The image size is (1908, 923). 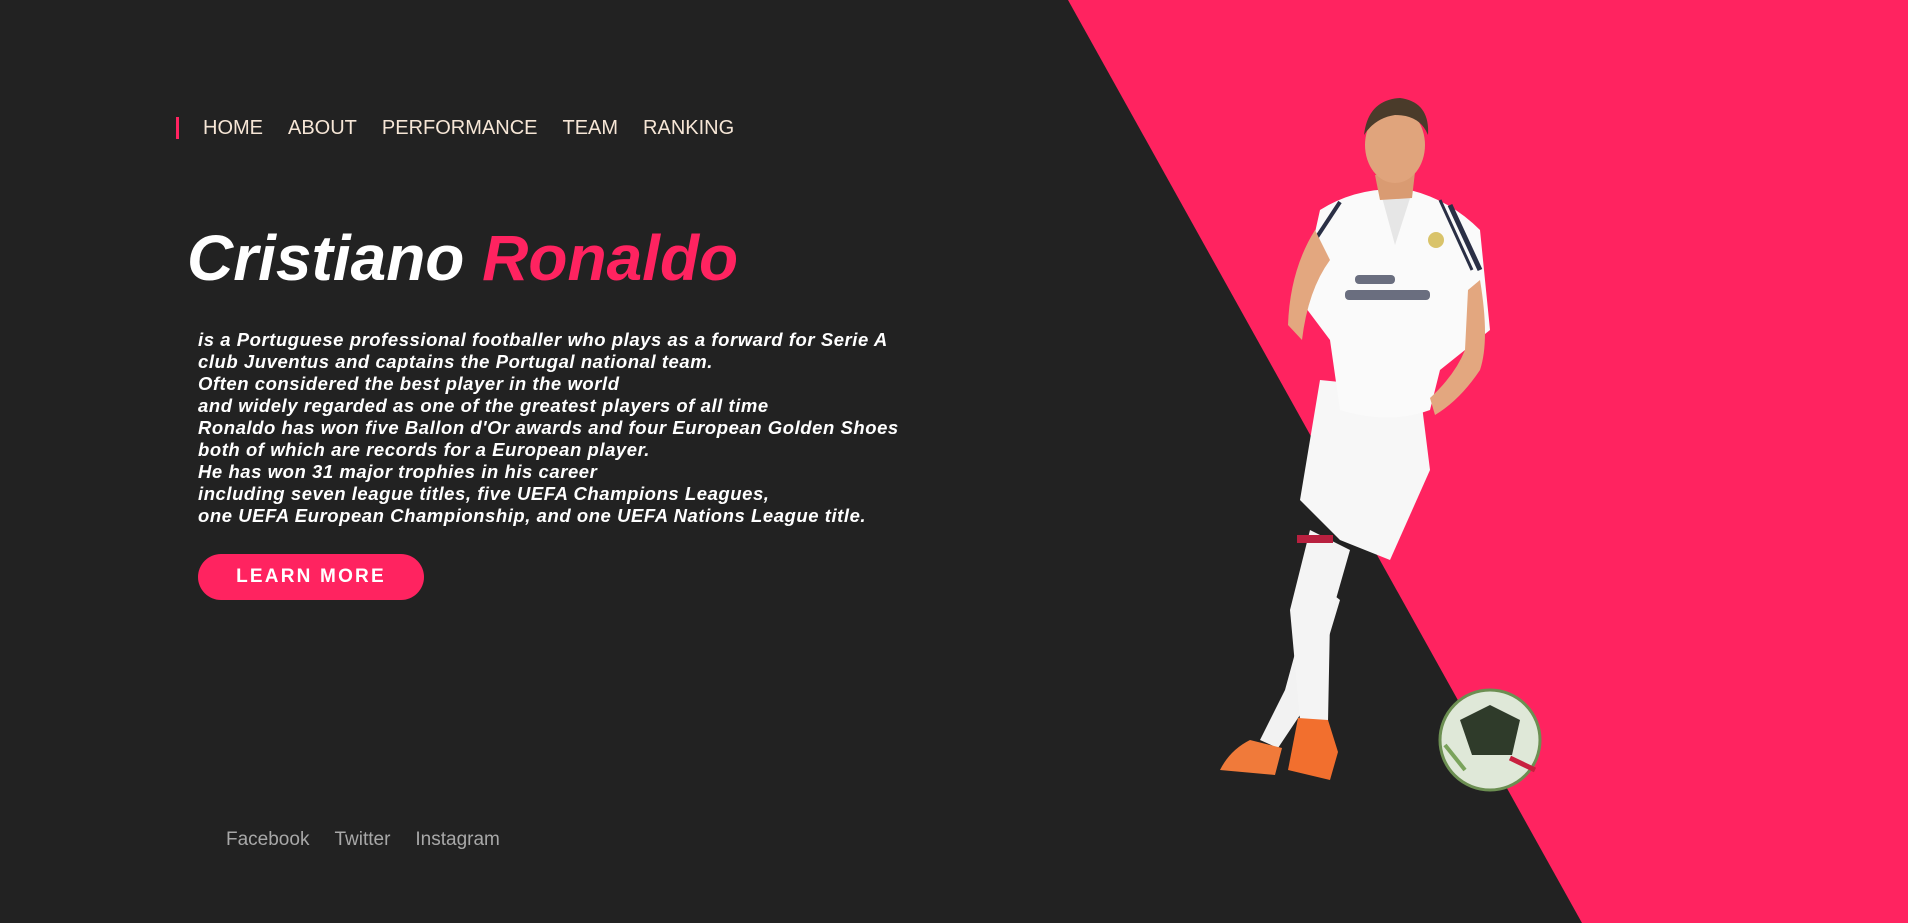 I want to click on nav-item-home: HOME, so click(x=233, y=128).